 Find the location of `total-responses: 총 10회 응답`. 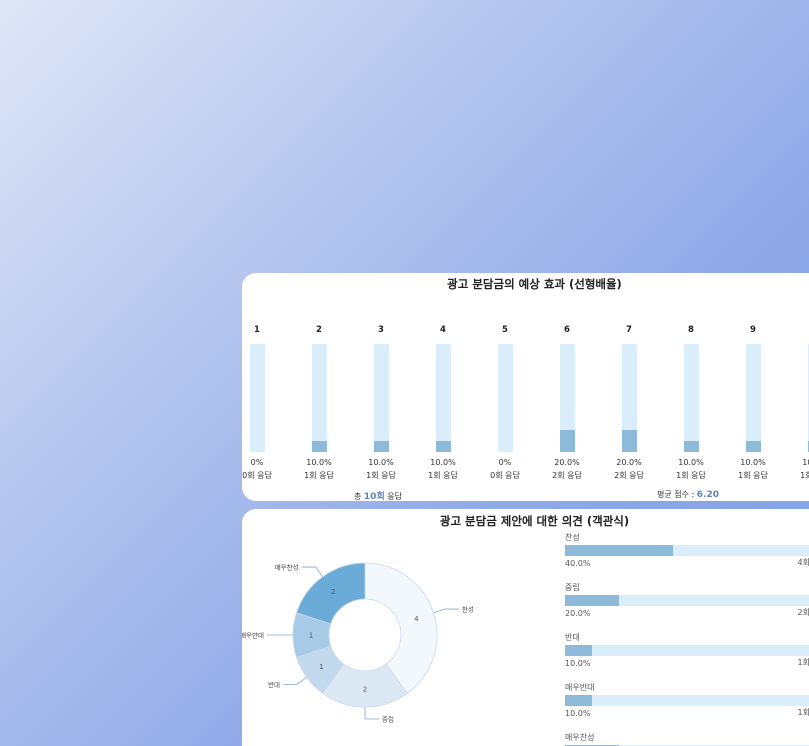

total-responses: 총 10회 응답 is located at coordinates (378, 496).